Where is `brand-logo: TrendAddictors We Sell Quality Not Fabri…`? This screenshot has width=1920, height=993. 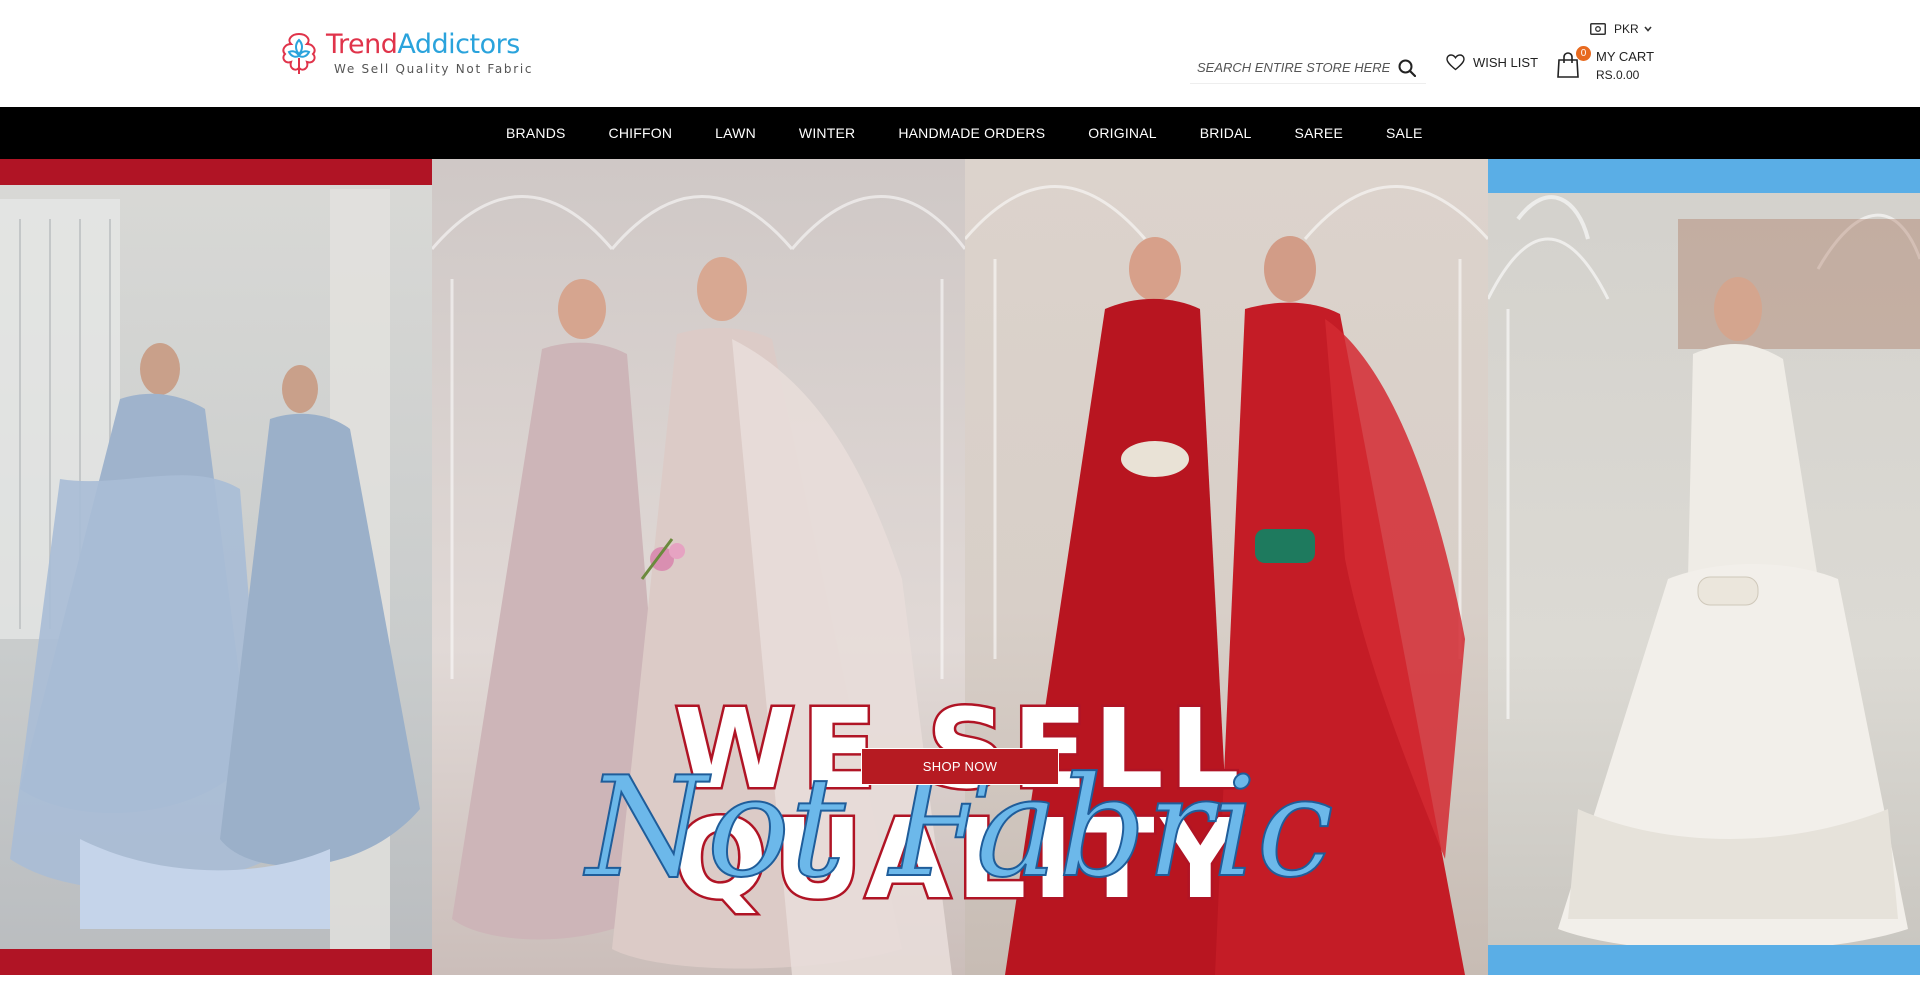
brand-logo: TrendAddictors We Sell Quality Not Fabri… is located at coordinates (408, 53).